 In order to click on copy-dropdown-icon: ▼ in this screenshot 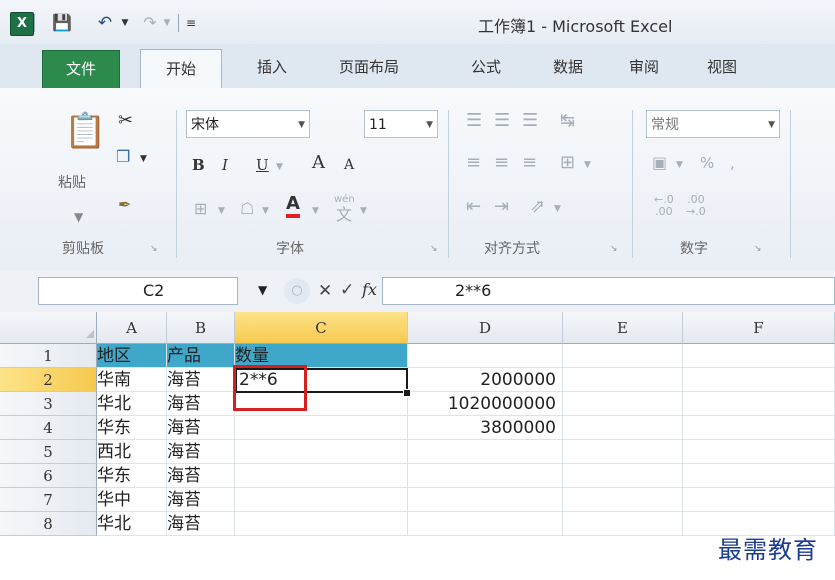, I will do `click(143, 159)`.